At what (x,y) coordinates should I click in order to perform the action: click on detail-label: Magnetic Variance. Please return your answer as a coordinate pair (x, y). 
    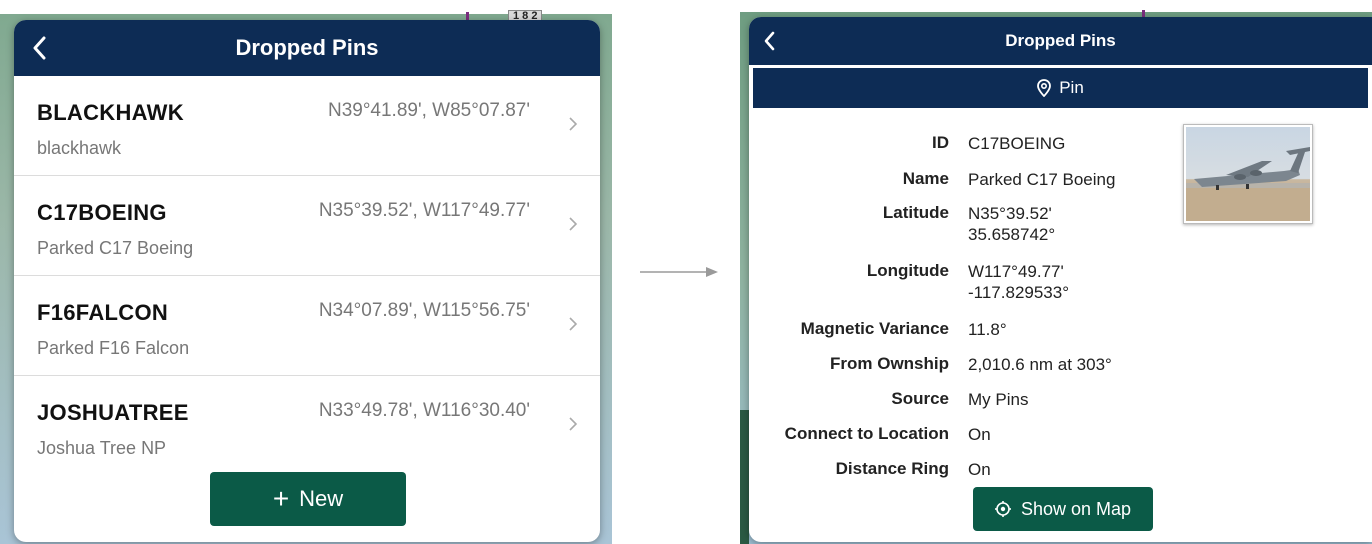
    Looking at the image, I should click on (874, 328).